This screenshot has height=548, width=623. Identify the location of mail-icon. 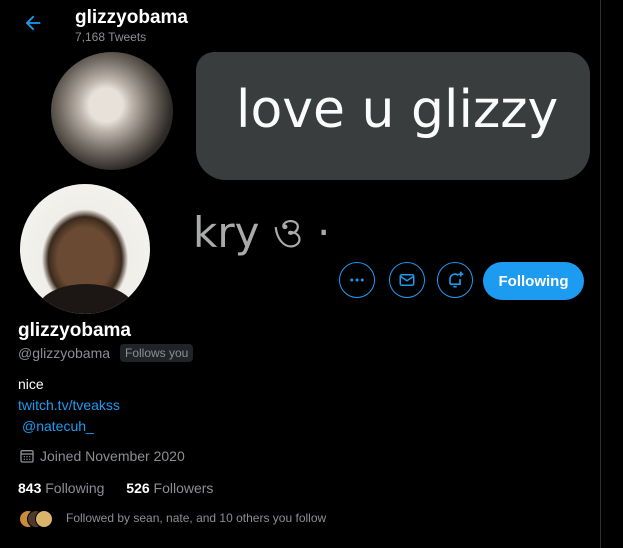
(407, 280).